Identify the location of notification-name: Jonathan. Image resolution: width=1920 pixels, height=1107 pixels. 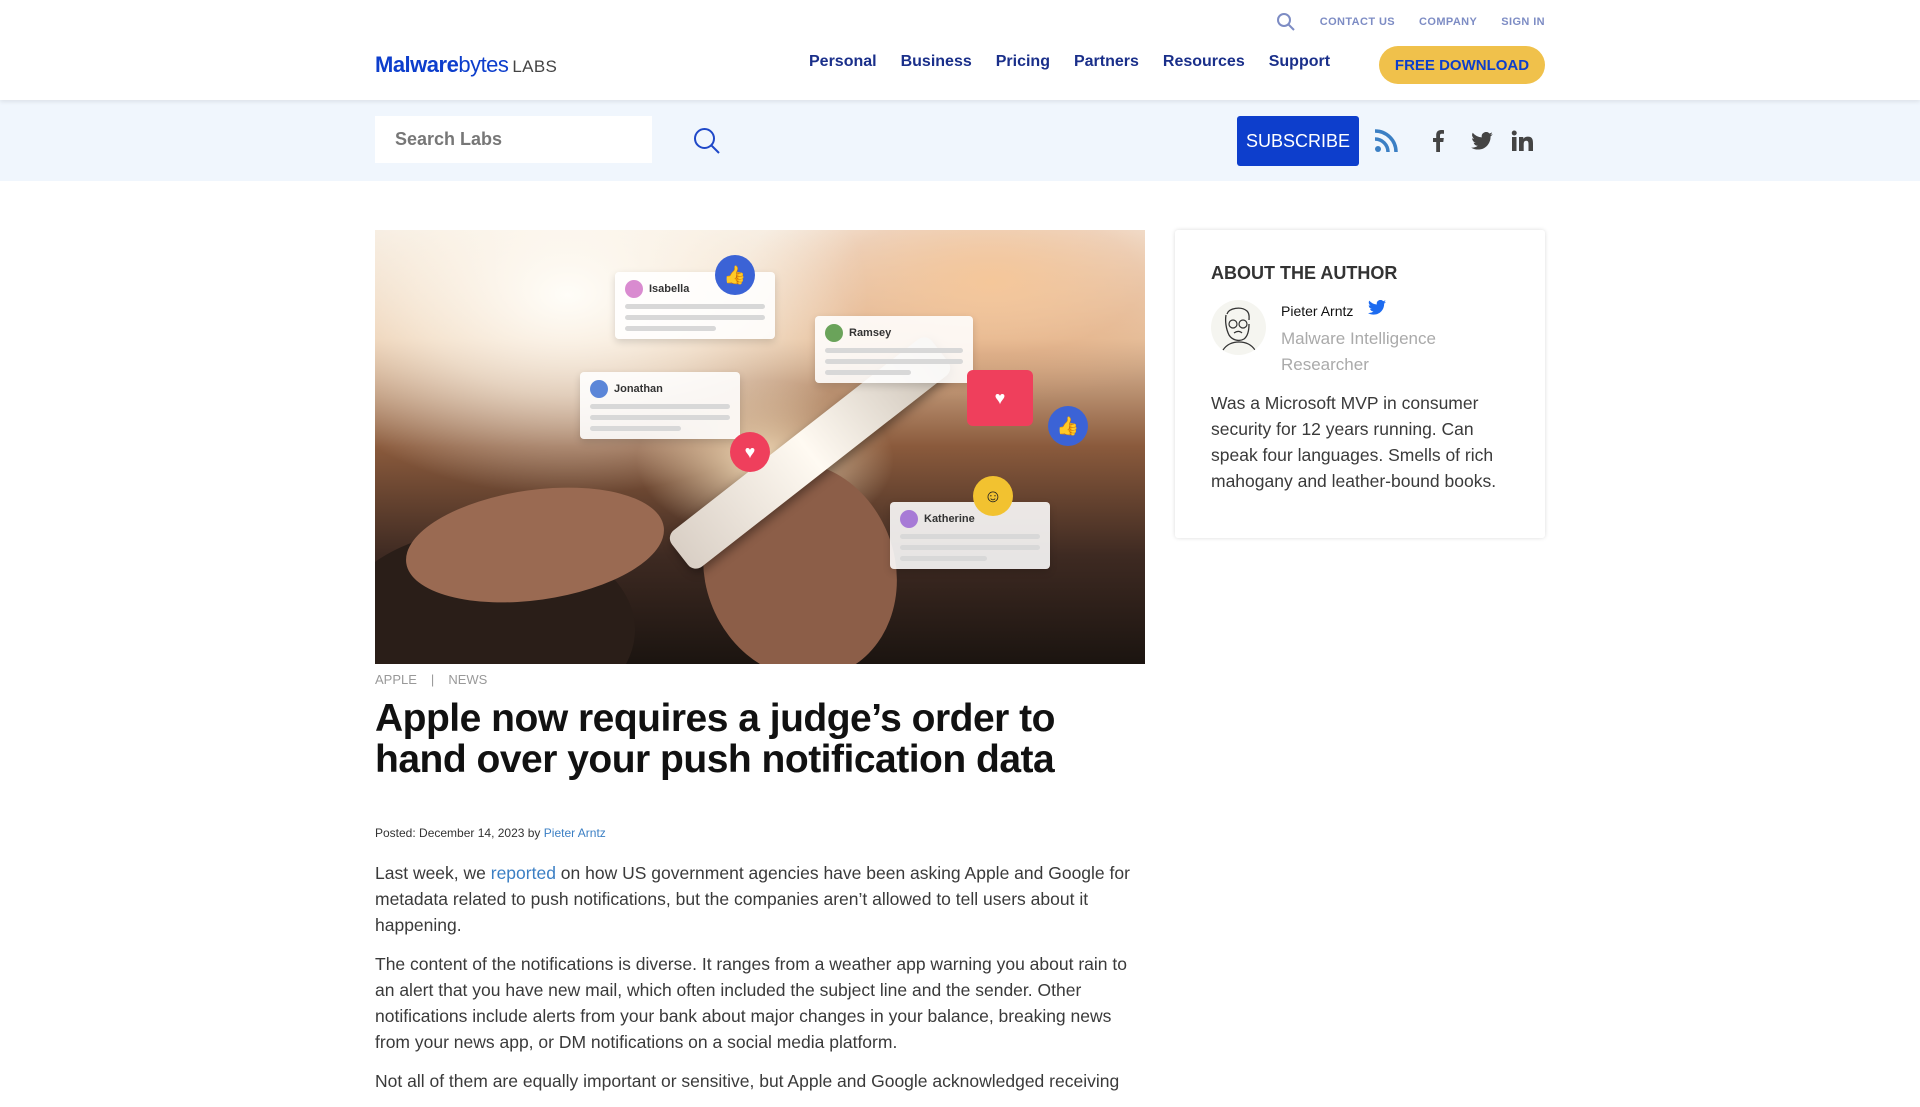
(638, 389).